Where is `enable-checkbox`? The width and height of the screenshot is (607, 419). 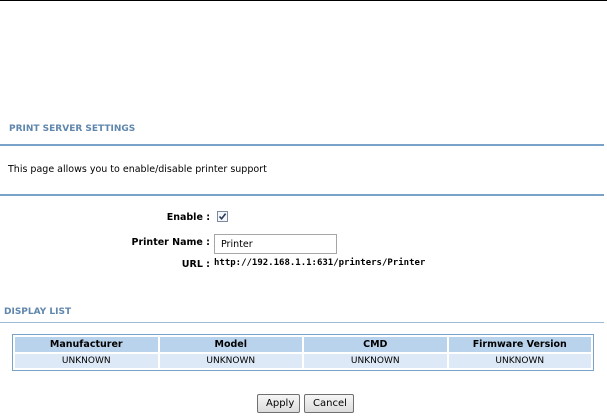 enable-checkbox is located at coordinates (222, 216).